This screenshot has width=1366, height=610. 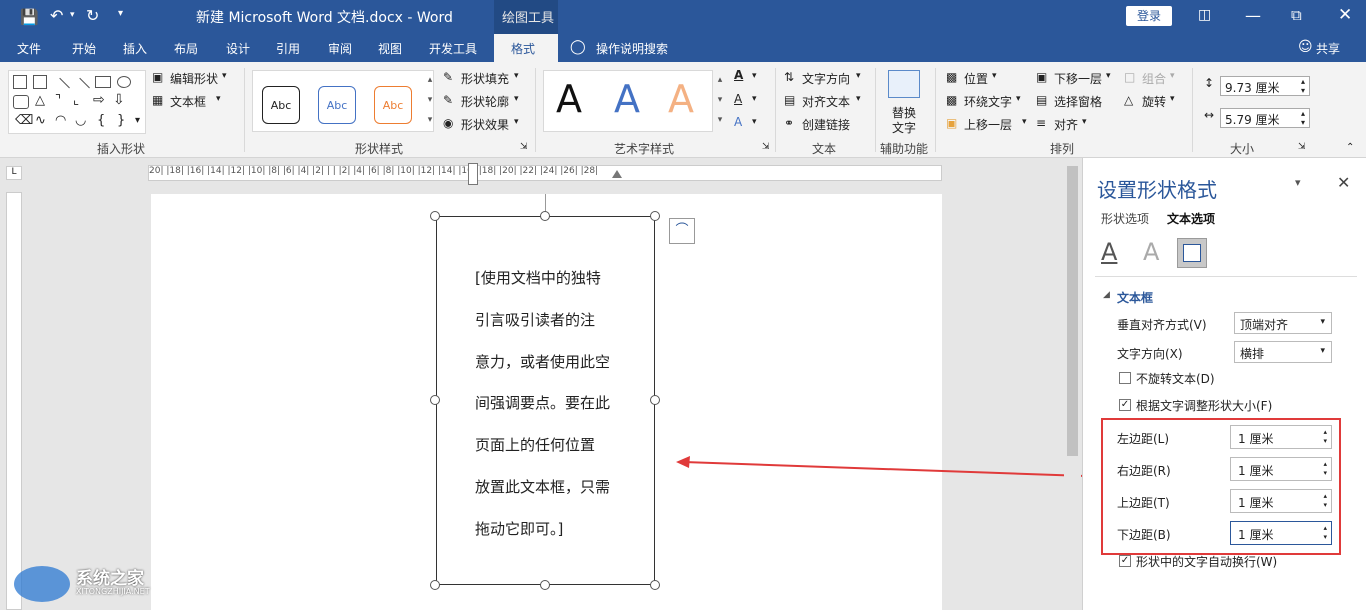 What do you see at coordinates (124, 82) in the screenshot?
I see `oval-shape-icon` at bounding box center [124, 82].